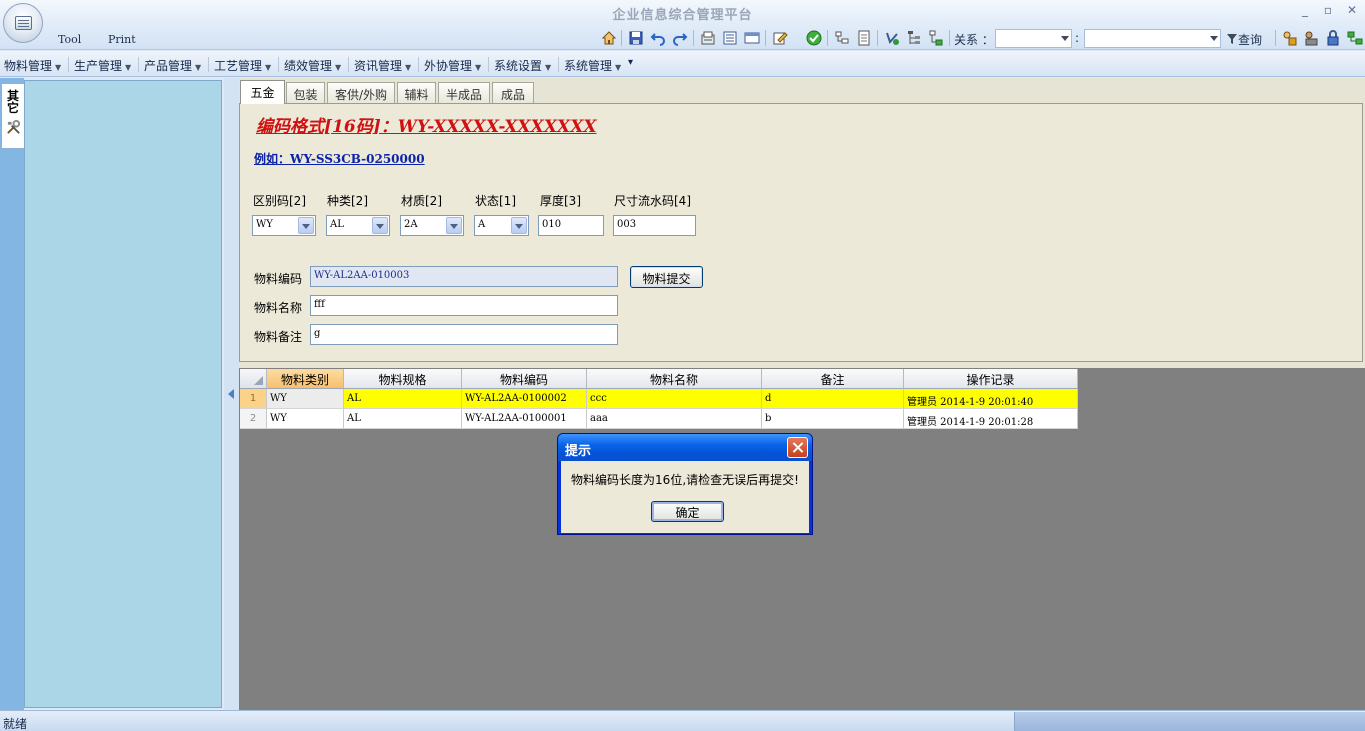 The width and height of the screenshot is (1365, 731). What do you see at coordinates (991, 419) in the screenshot?
I see `table-cell: 管理员 2014-1-9 20:01:28` at bounding box center [991, 419].